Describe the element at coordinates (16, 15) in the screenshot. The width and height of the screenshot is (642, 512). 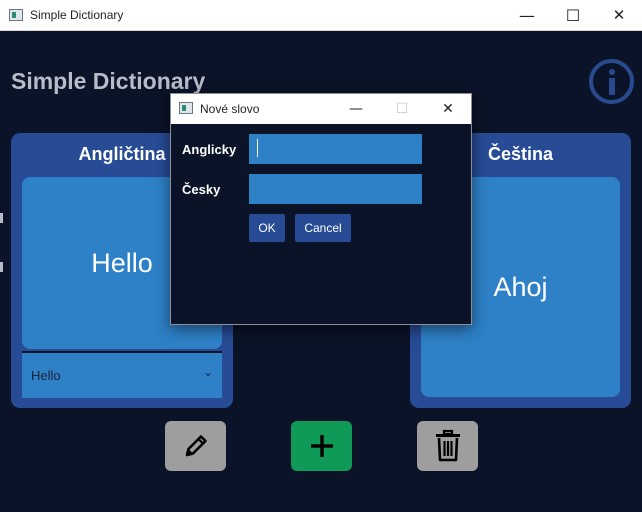
I see `app-icon` at that location.